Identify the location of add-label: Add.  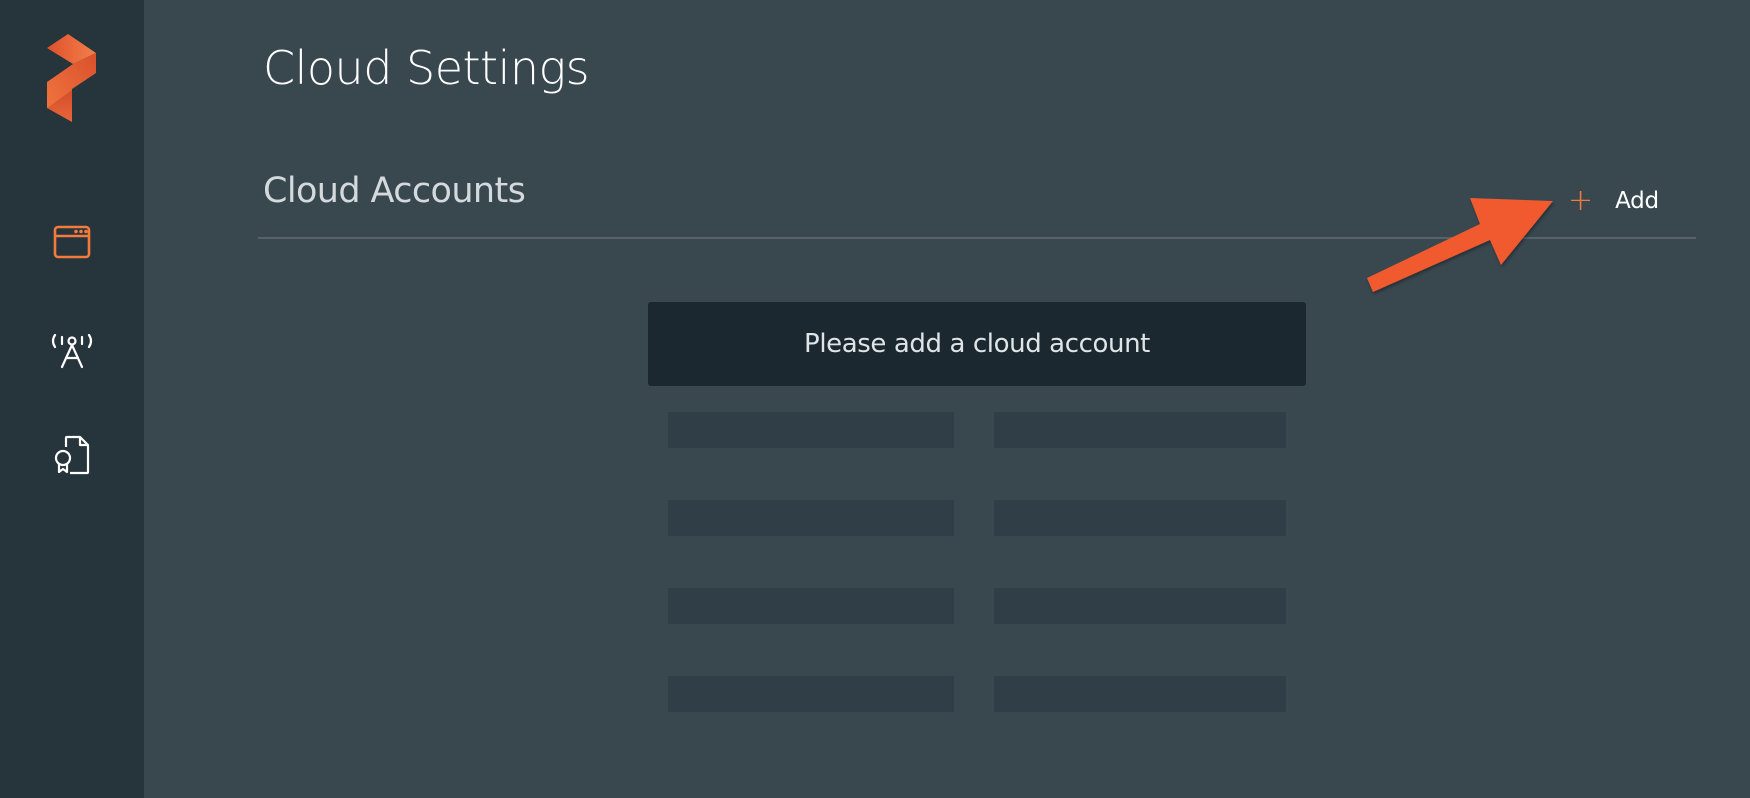
(1637, 201).